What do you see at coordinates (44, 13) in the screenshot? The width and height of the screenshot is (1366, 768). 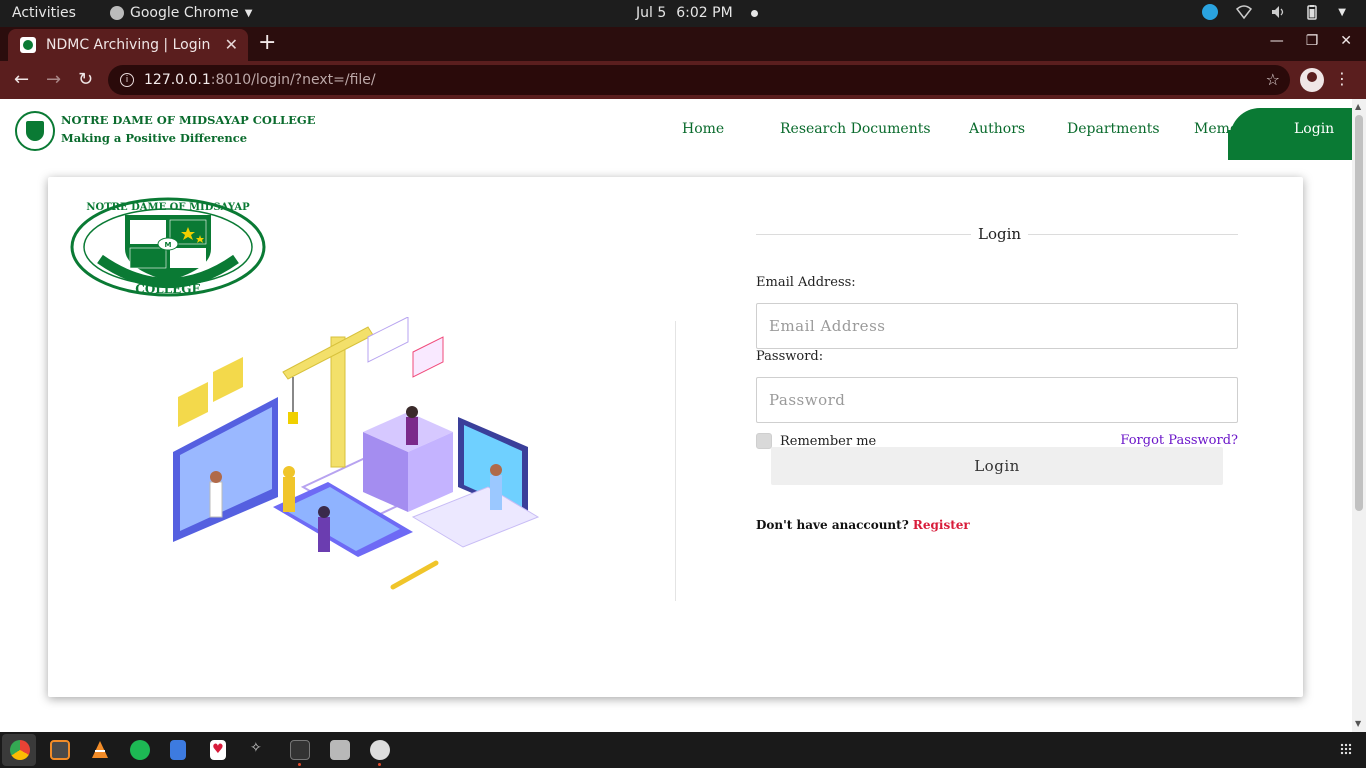 I see `activities-button: Activities` at bounding box center [44, 13].